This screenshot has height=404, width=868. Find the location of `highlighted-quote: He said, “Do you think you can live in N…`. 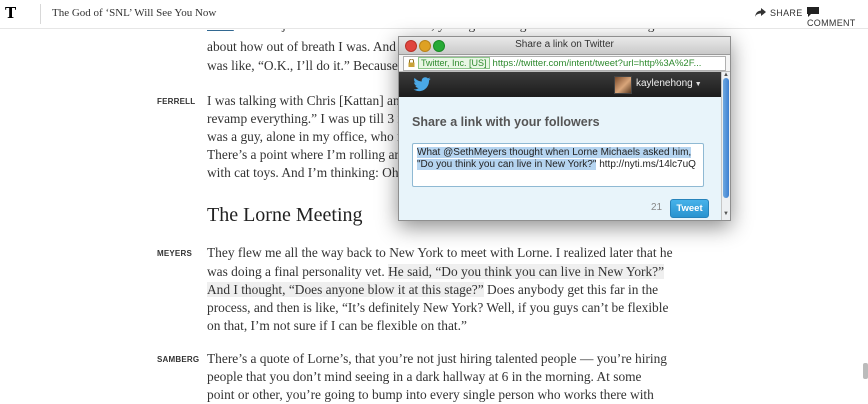

highlighted-quote: He said, “Do you think you can live in N… is located at coordinates (526, 271).